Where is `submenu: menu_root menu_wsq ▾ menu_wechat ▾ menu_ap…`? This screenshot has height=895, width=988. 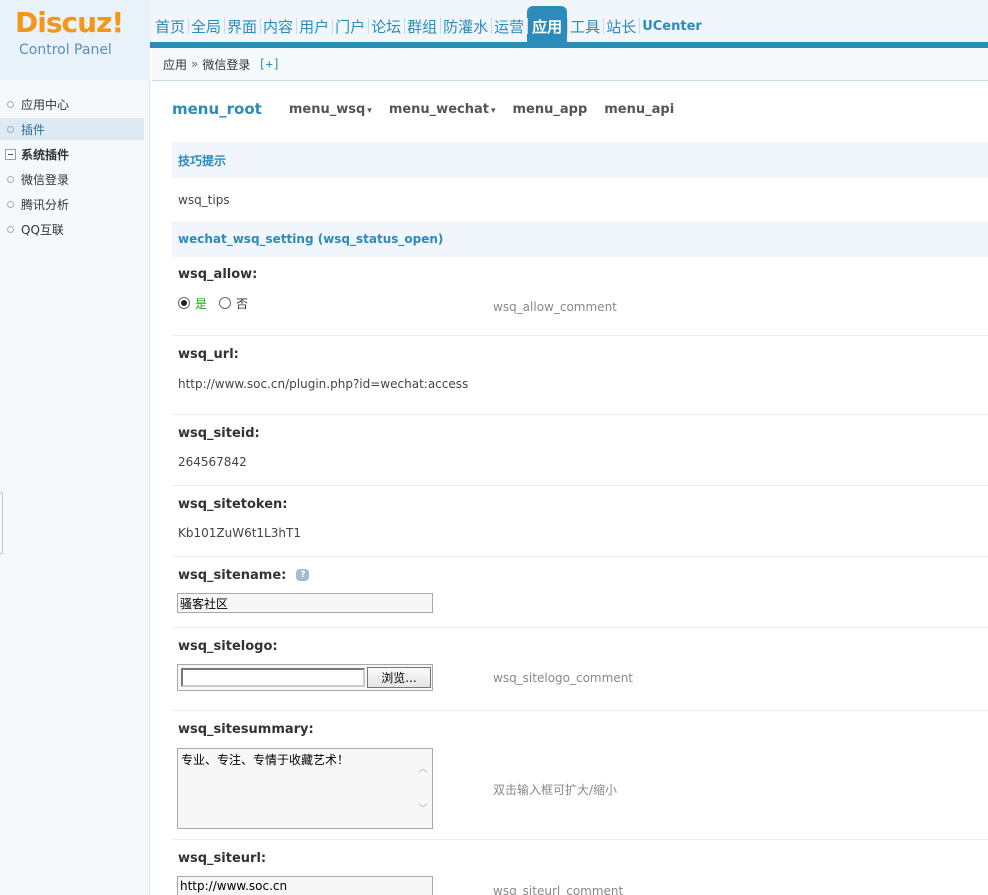
submenu: menu_root menu_wsq ▾ menu_wechat ▾ menu_ap… is located at coordinates (580, 109).